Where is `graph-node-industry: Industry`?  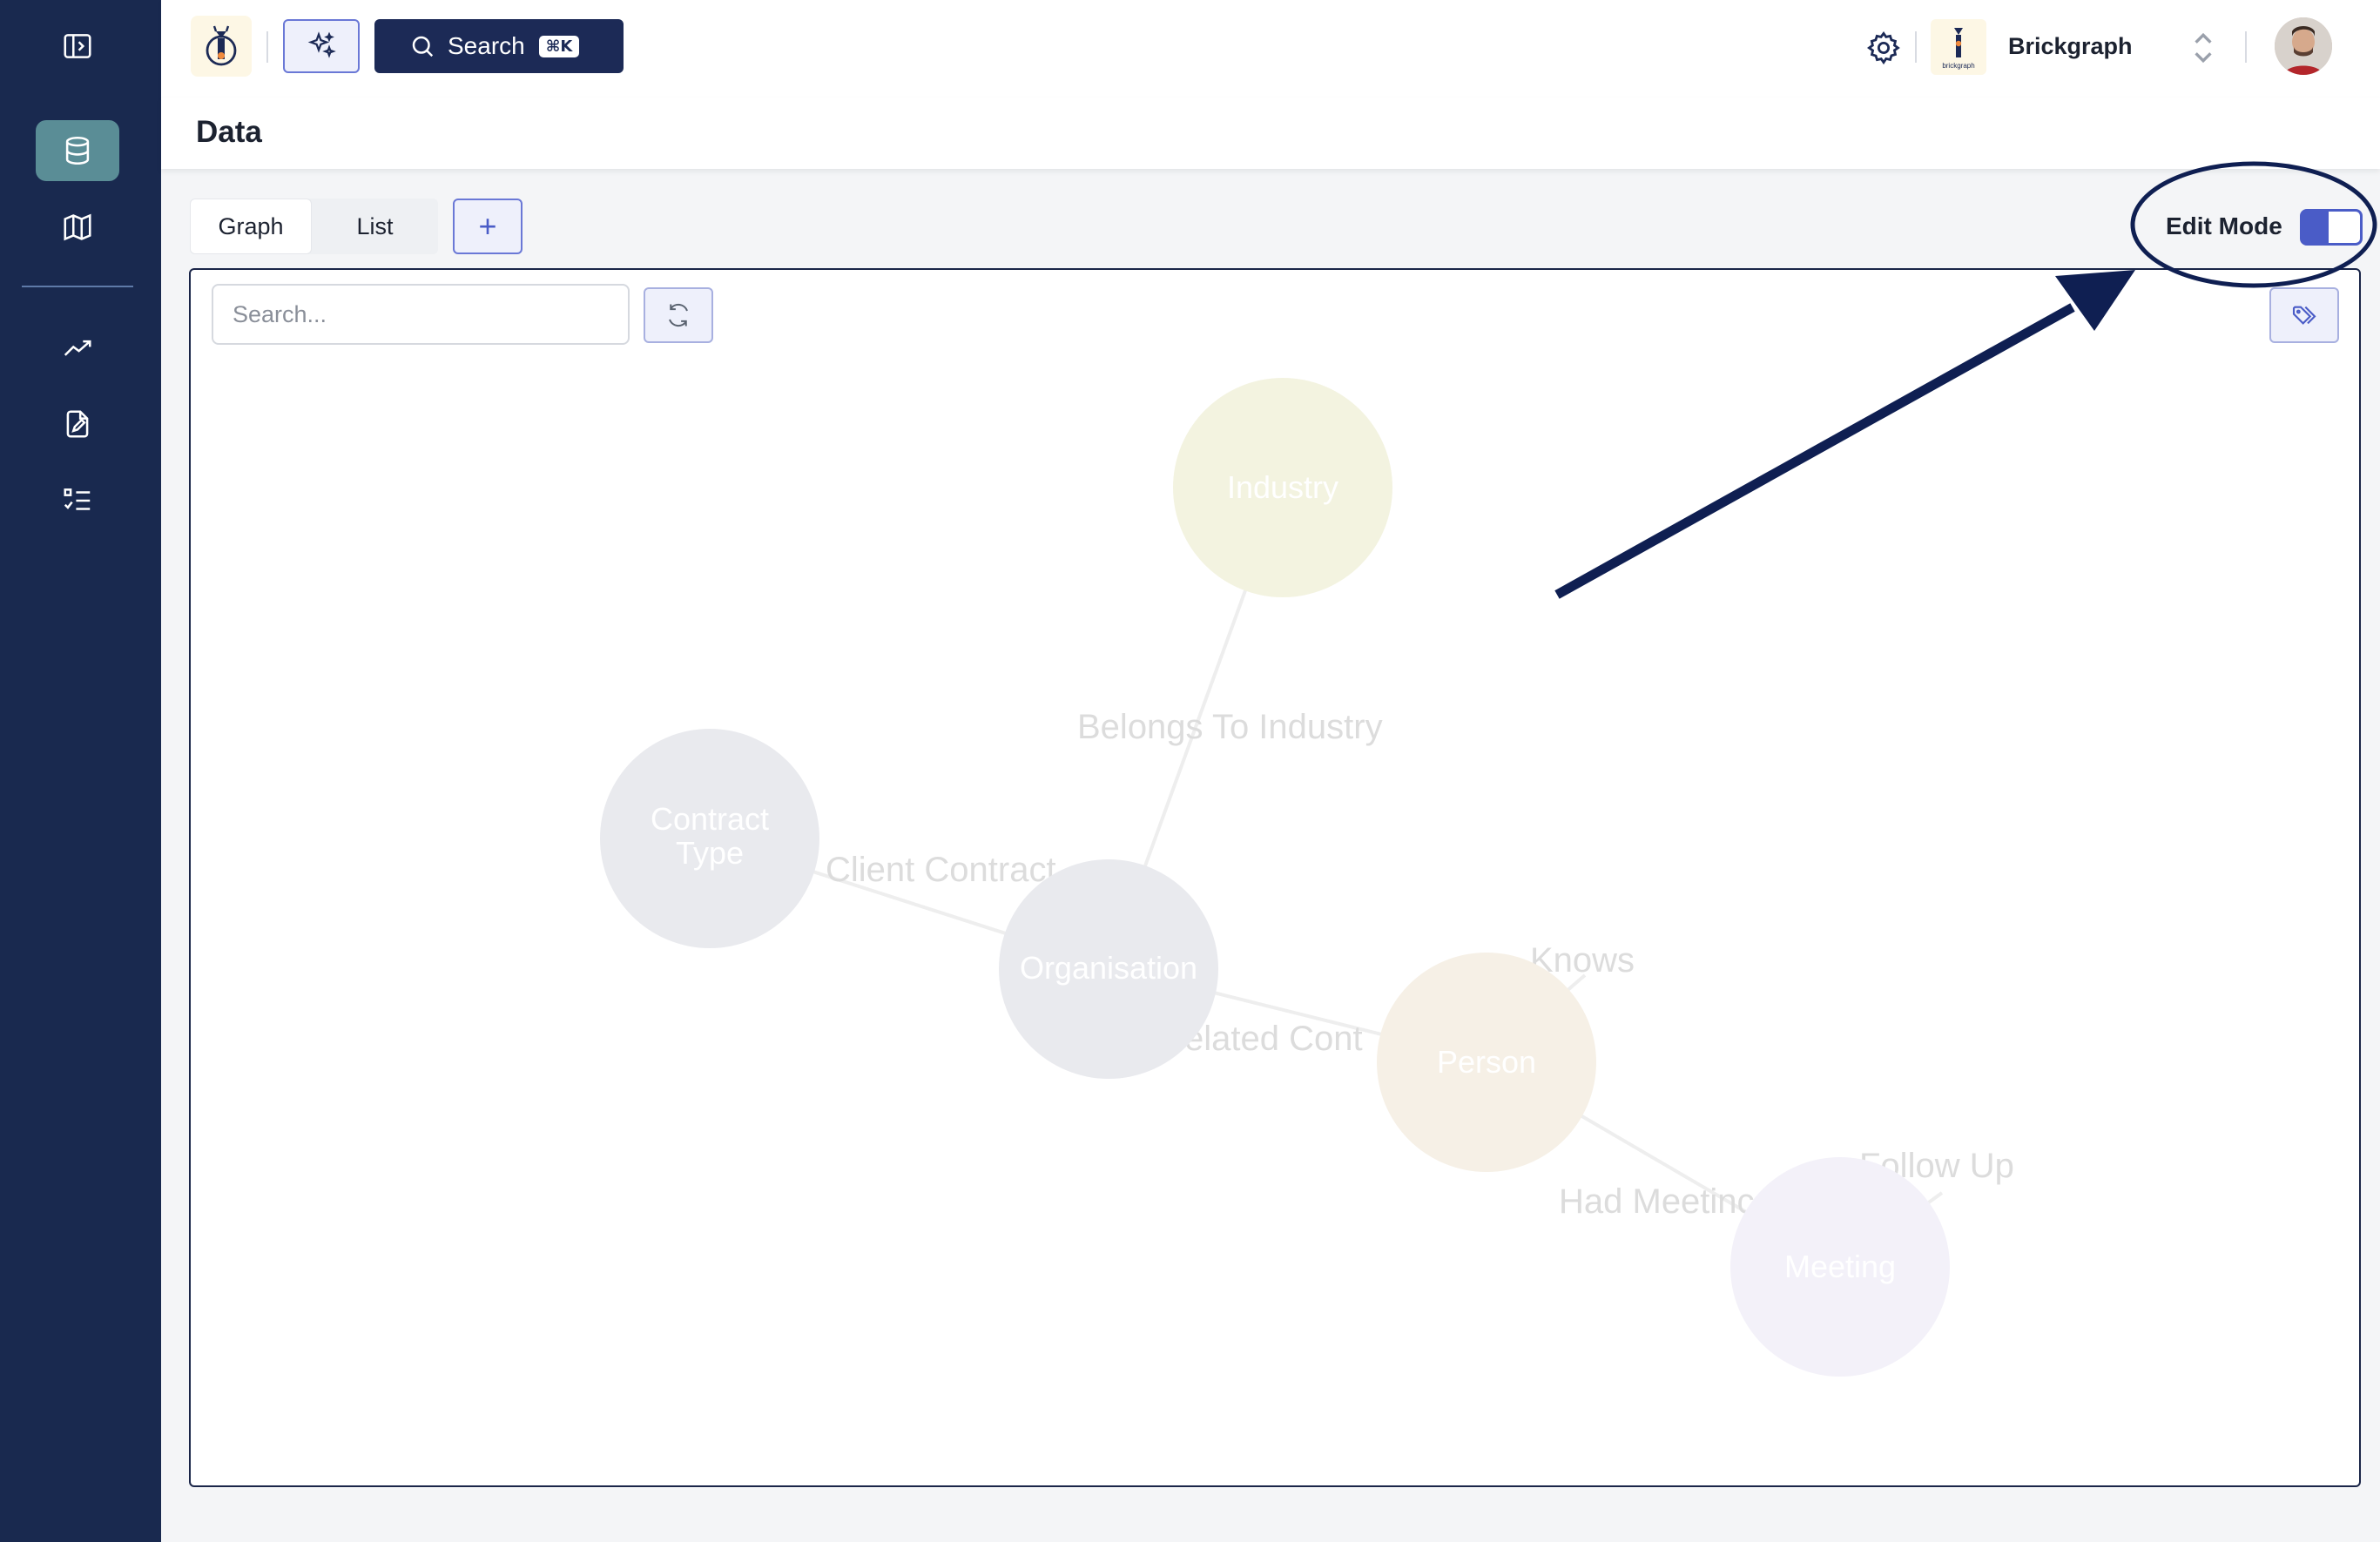
graph-node-industry: Industry is located at coordinates (1282, 487).